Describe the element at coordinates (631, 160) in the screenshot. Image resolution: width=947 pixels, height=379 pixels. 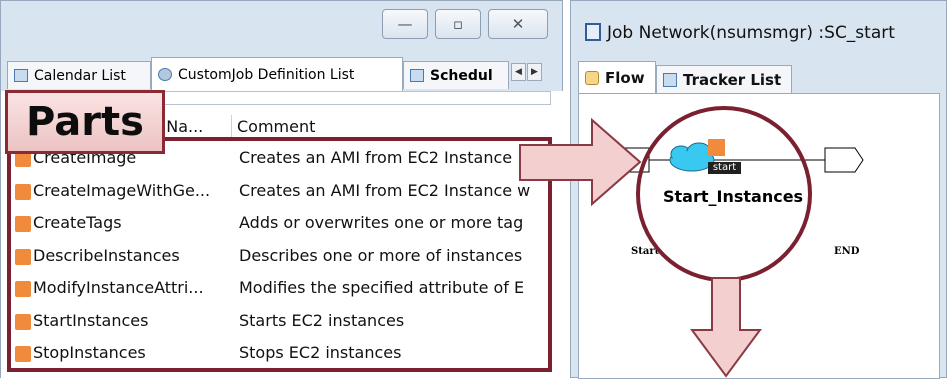
I see `start-node` at that location.